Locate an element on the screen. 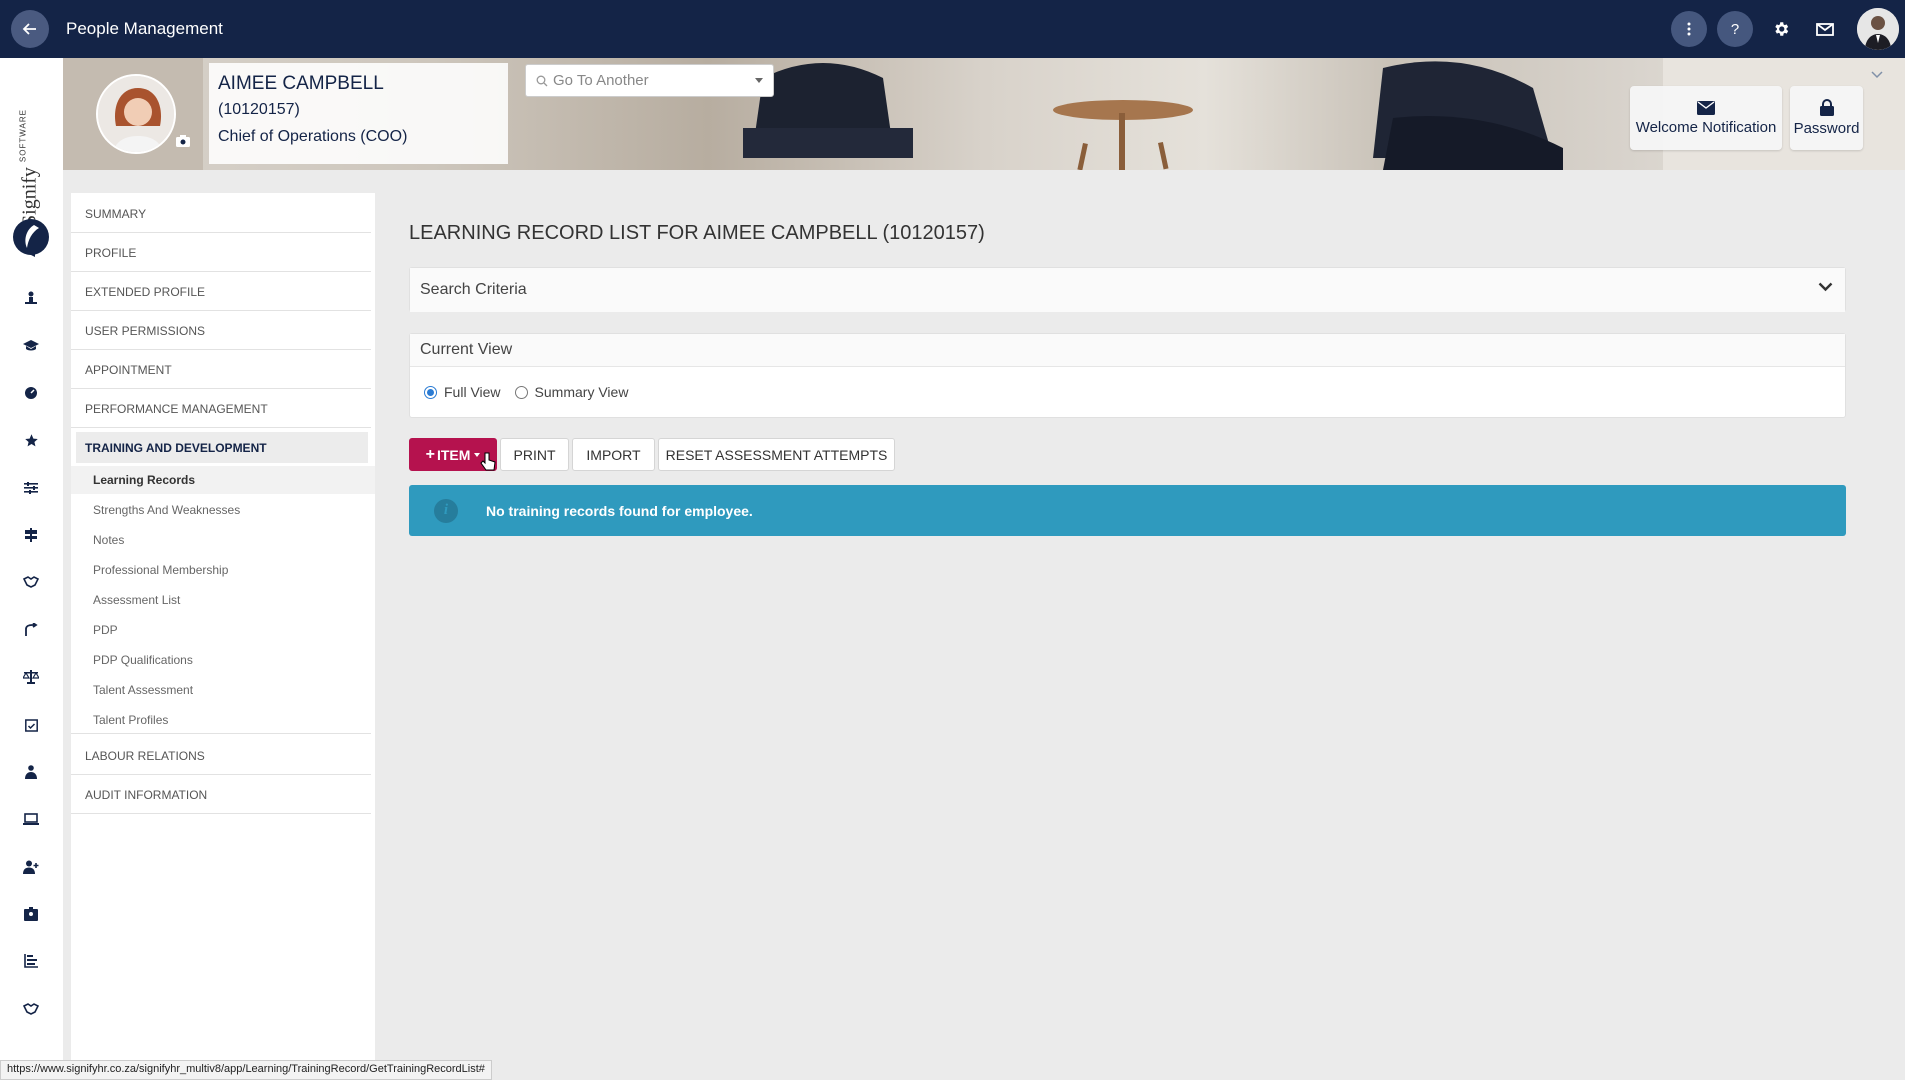 The image size is (1905, 1080). arrow-left-icon is located at coordinates (29, 29).